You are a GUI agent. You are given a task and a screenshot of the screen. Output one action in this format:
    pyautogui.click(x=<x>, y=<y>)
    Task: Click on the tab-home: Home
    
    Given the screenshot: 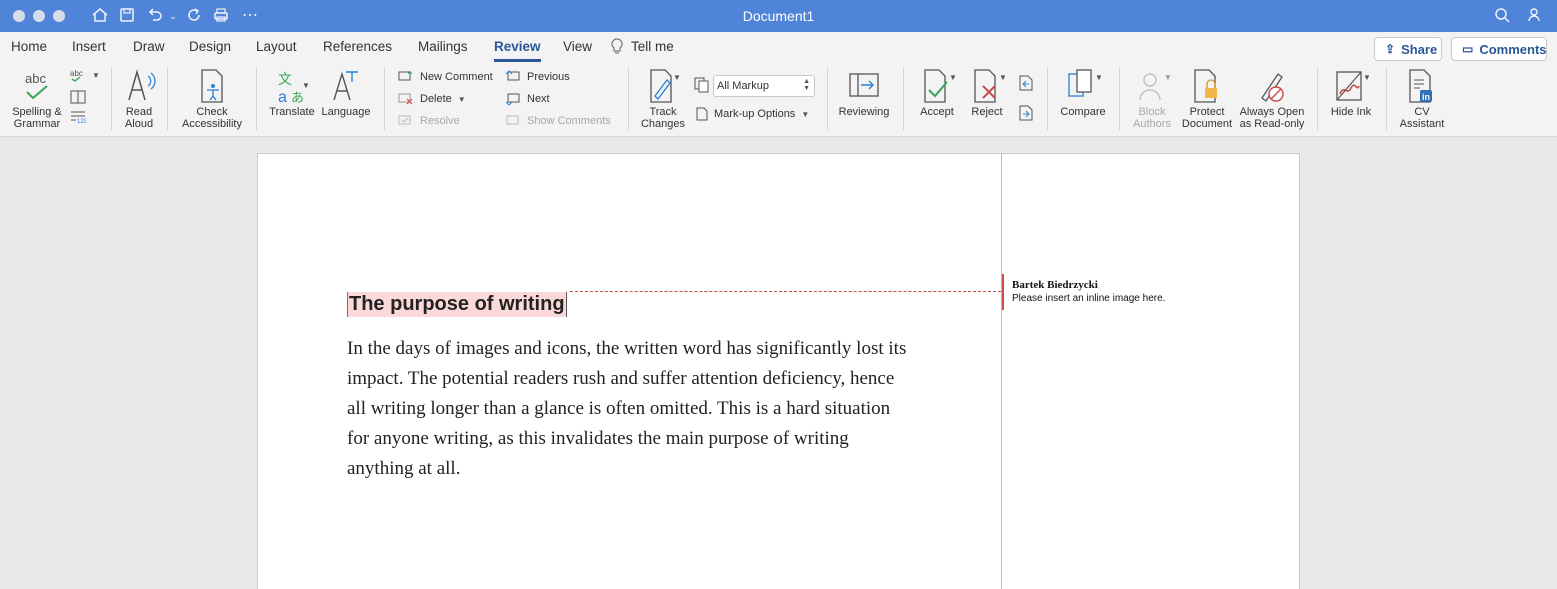 What is the action you would take?
    pyautogui.click(x=29, y=46)
    